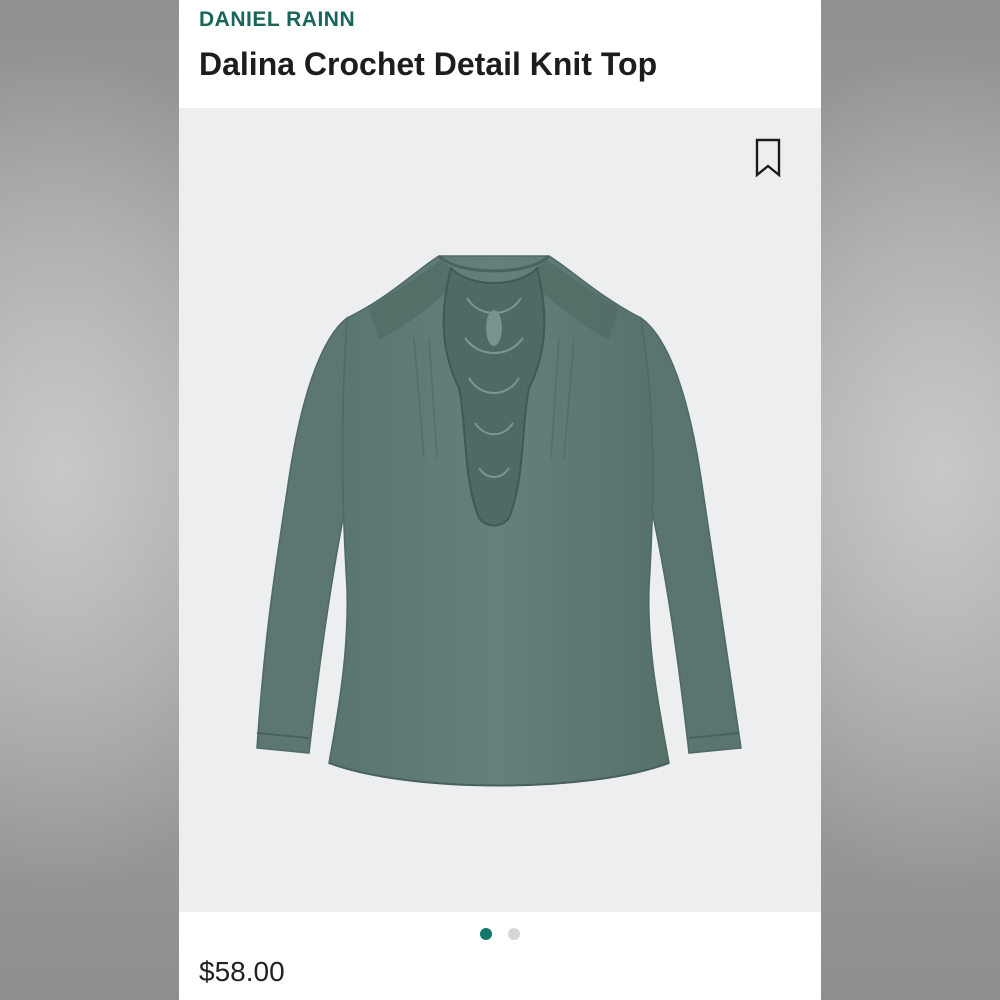  Describe the element at coordinates (242, 971) in the screenshot. I see `product-price: $58.00` at that location.